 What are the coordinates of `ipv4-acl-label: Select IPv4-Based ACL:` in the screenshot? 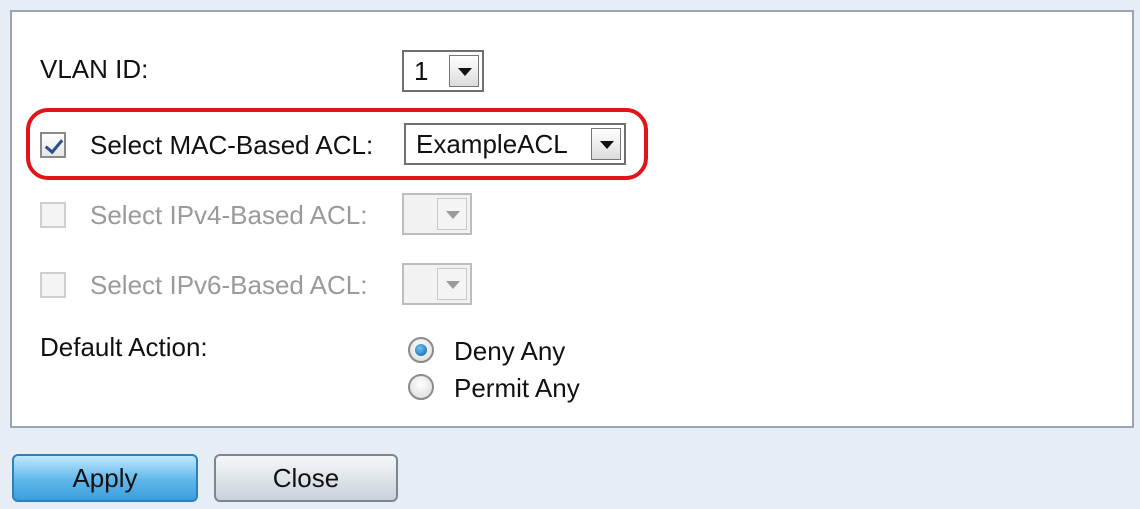 It's located at (229, 215).